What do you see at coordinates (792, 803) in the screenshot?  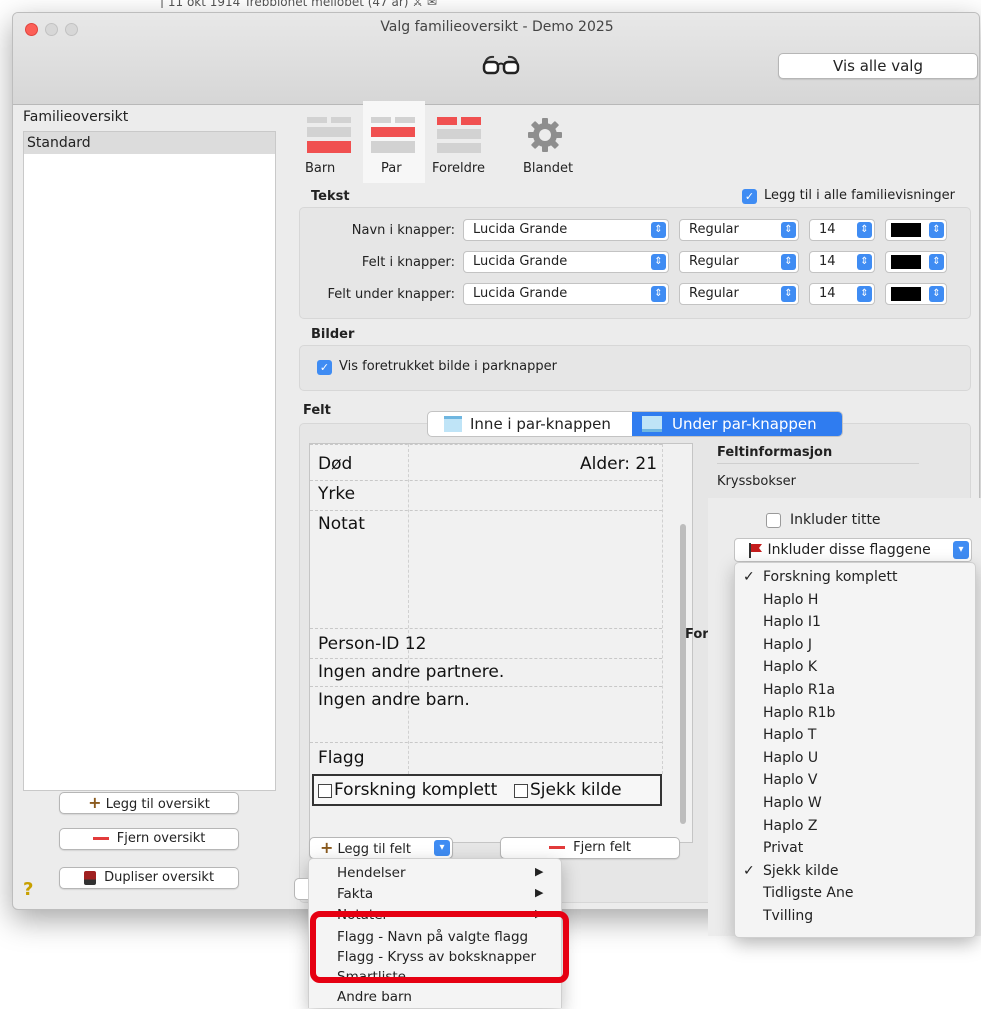 I see `flags-menu-item-label: Haplo W` at bounding box center [792, 803].